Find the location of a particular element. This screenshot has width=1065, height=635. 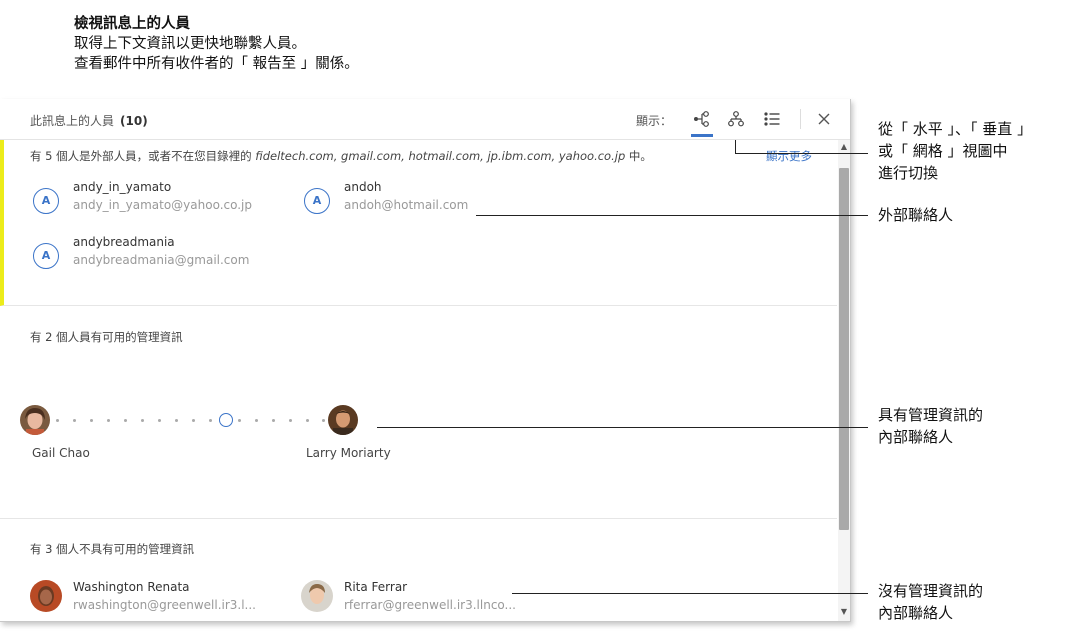

scroll-up-arrow-icon: ▲ is located at coordinates (844, 147).